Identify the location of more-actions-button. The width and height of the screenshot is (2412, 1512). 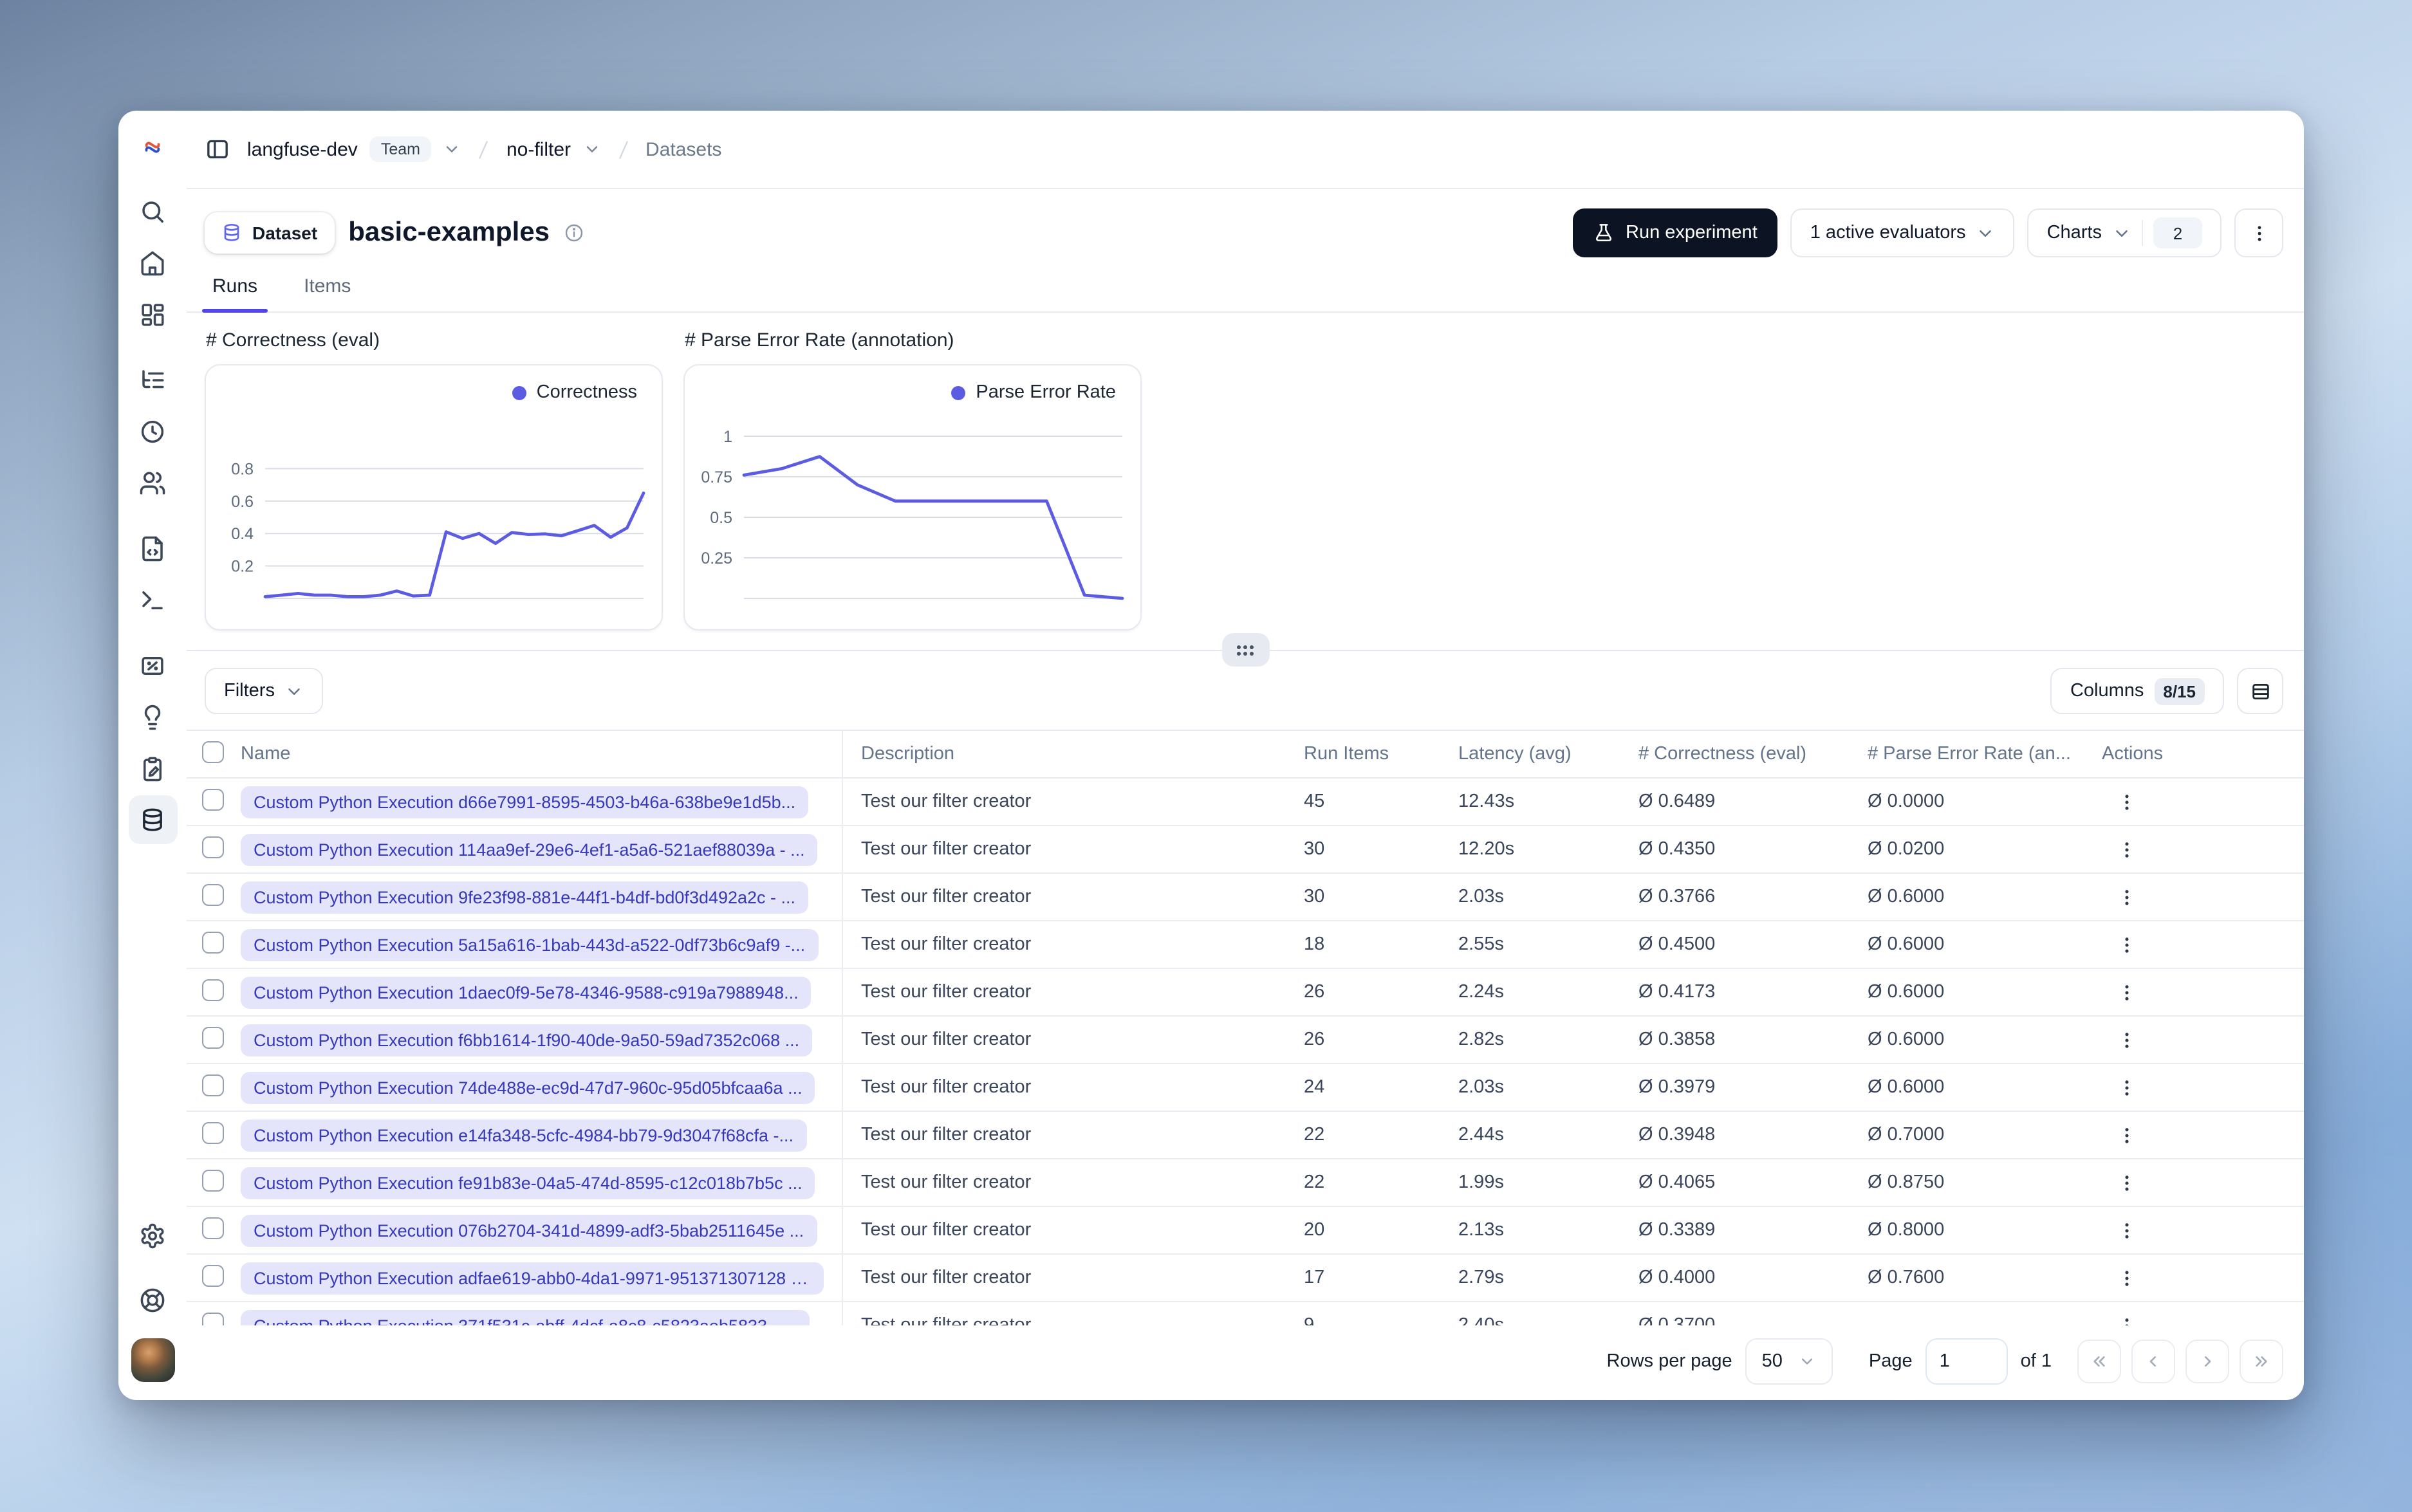
(2258, 232).